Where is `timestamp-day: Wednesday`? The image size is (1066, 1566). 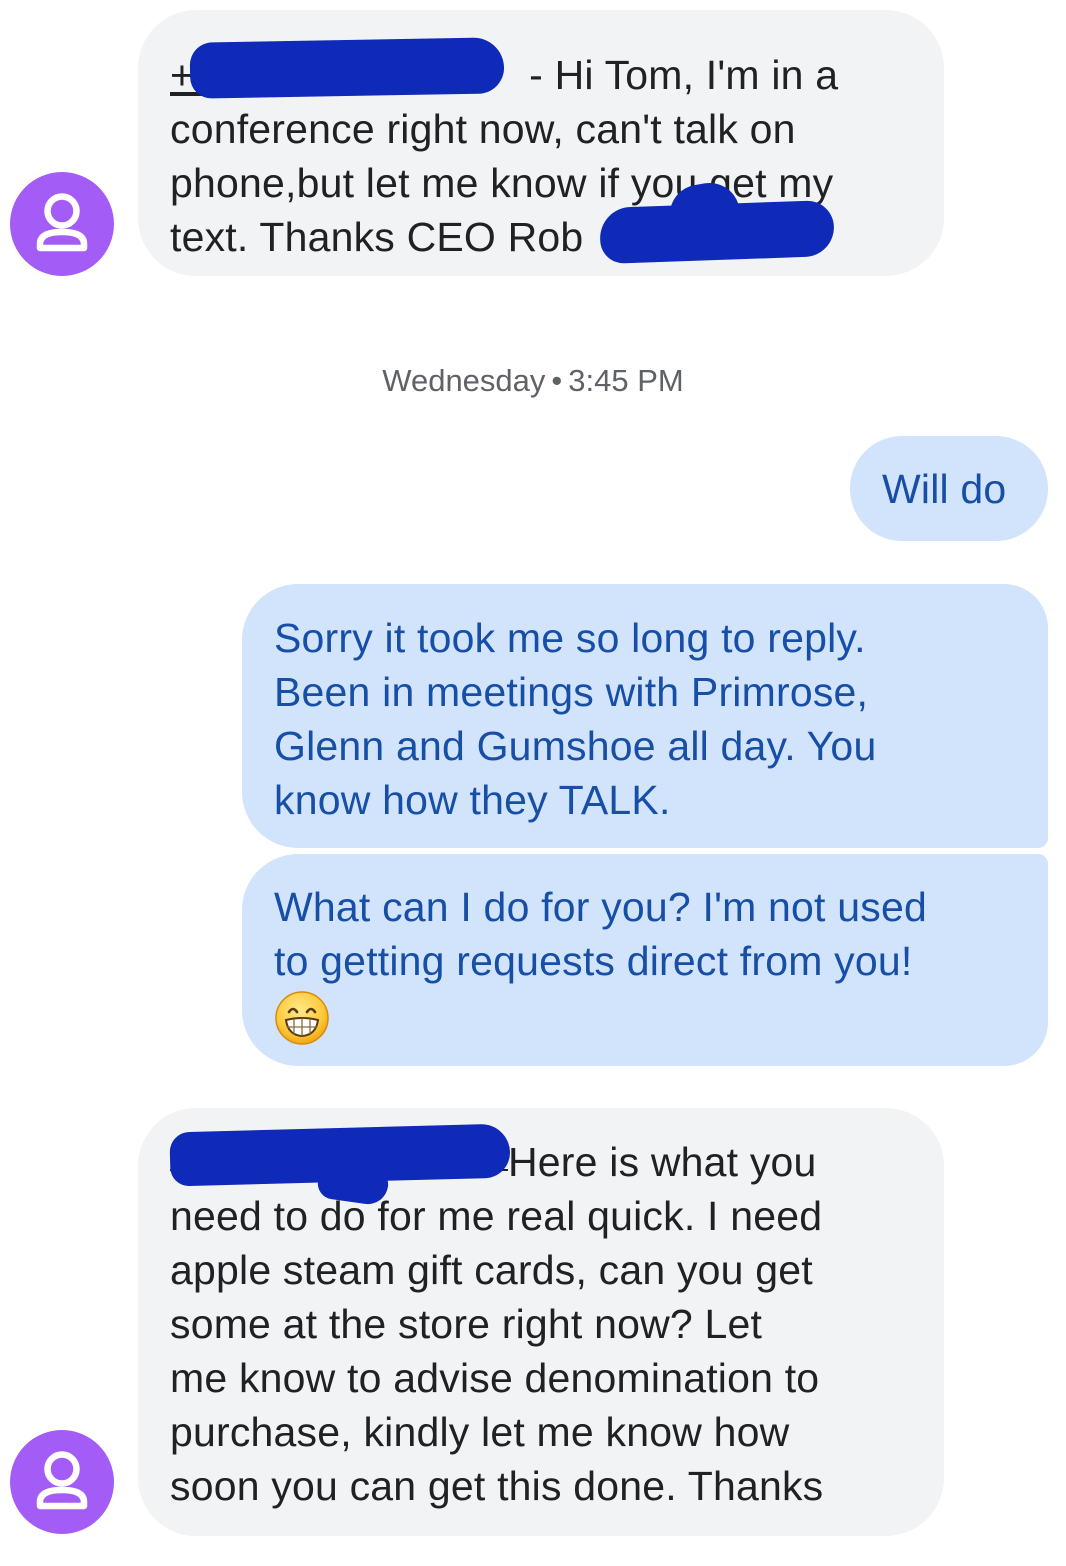 timestamp-day: Wednesday is located at coordinates (464, 380).